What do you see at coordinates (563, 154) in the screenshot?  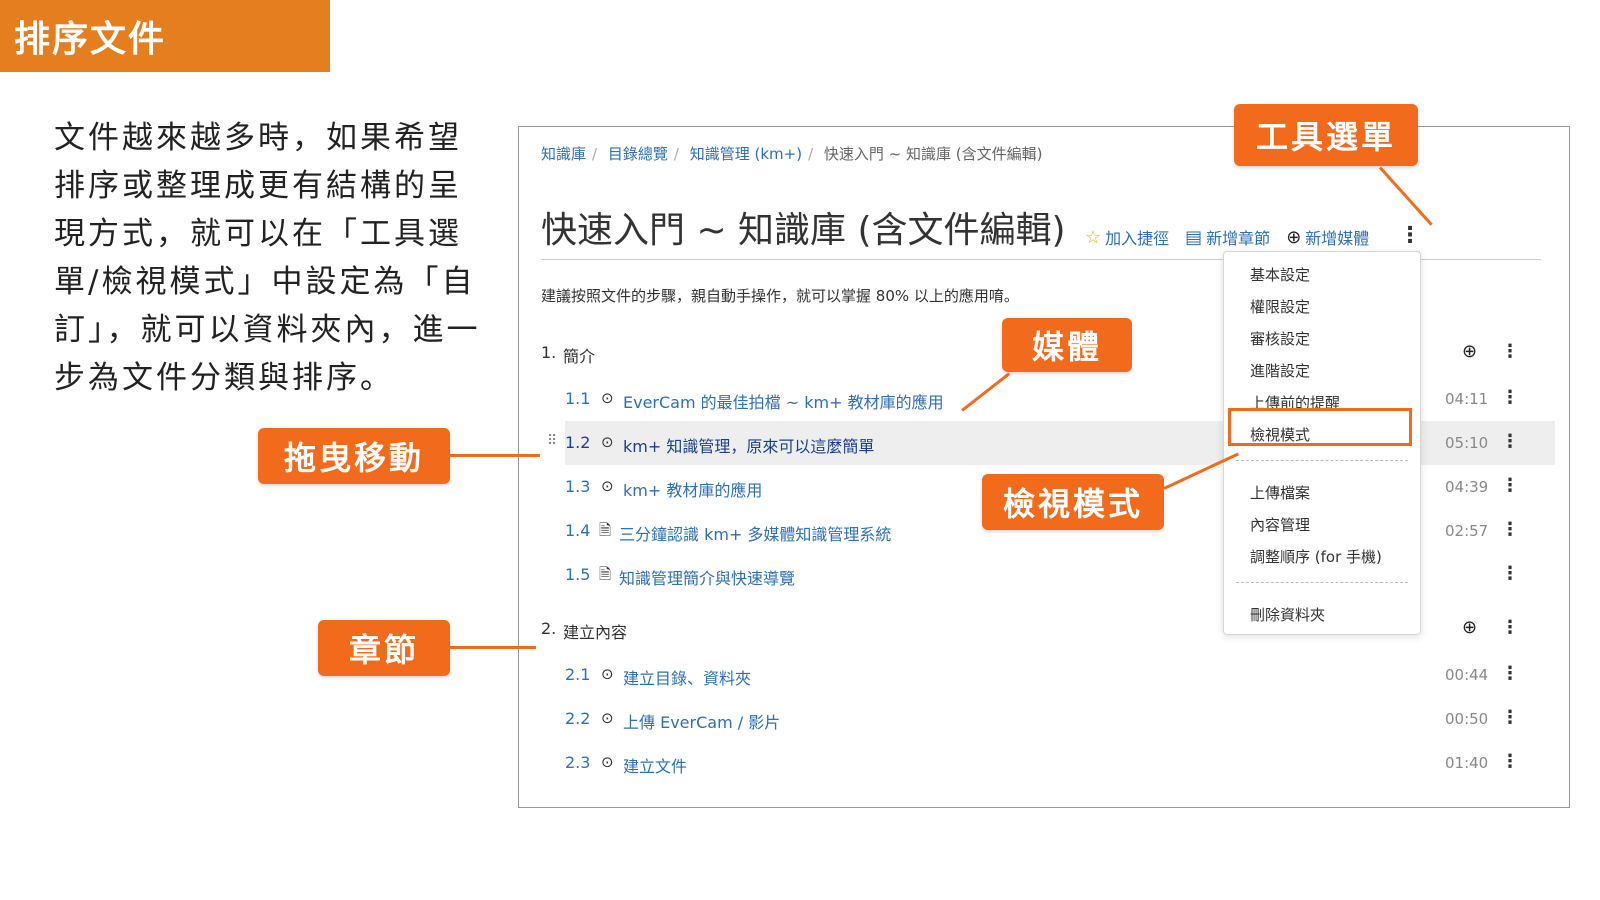 I see `breadcrumb-knowledge-base: 知識庫` at bounding box center [563, 154].